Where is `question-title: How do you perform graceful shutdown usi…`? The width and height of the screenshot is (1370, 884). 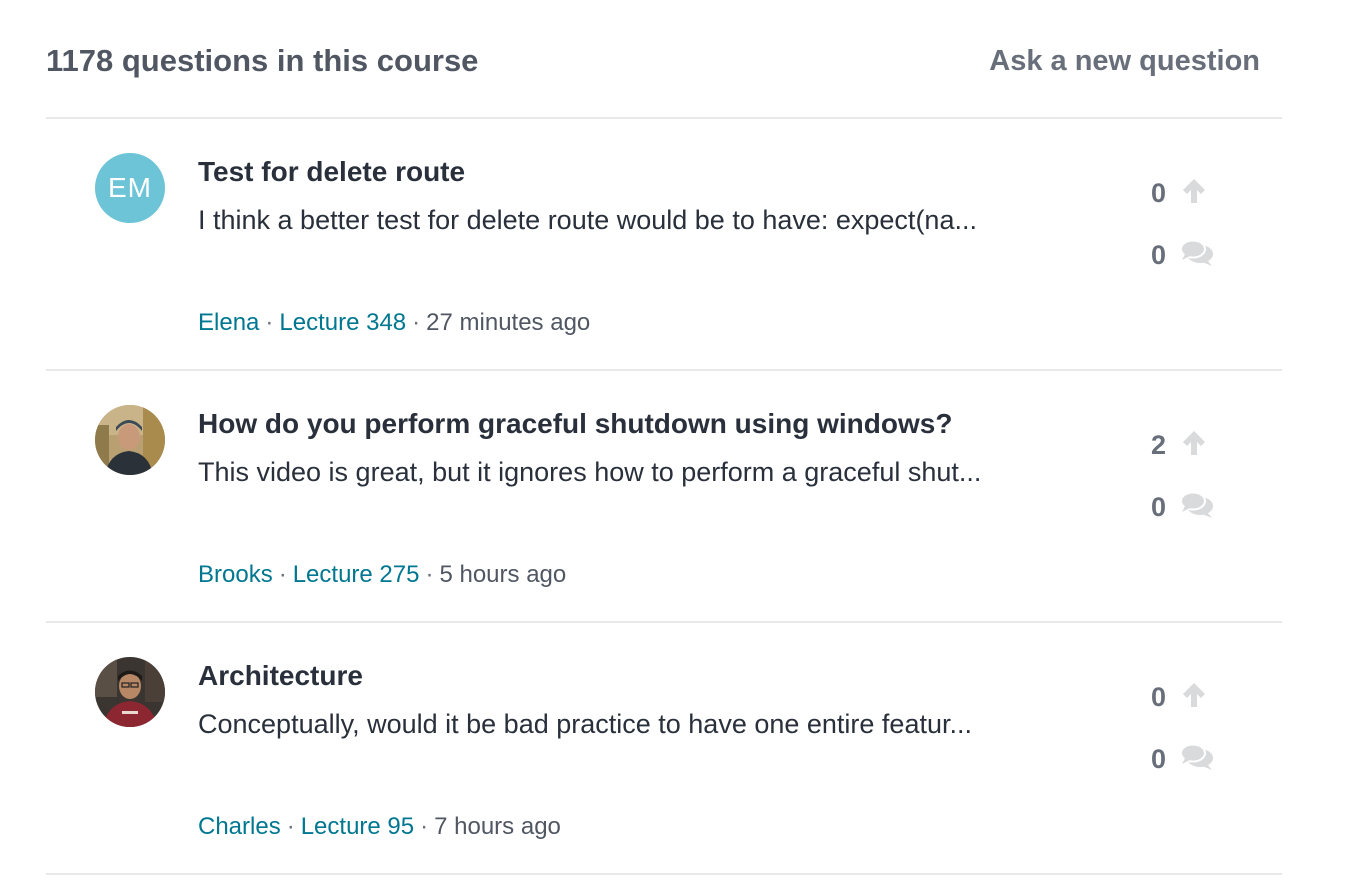
question-title: How do you perform graceful shutdown usi… is located at coordinates (575, 424).